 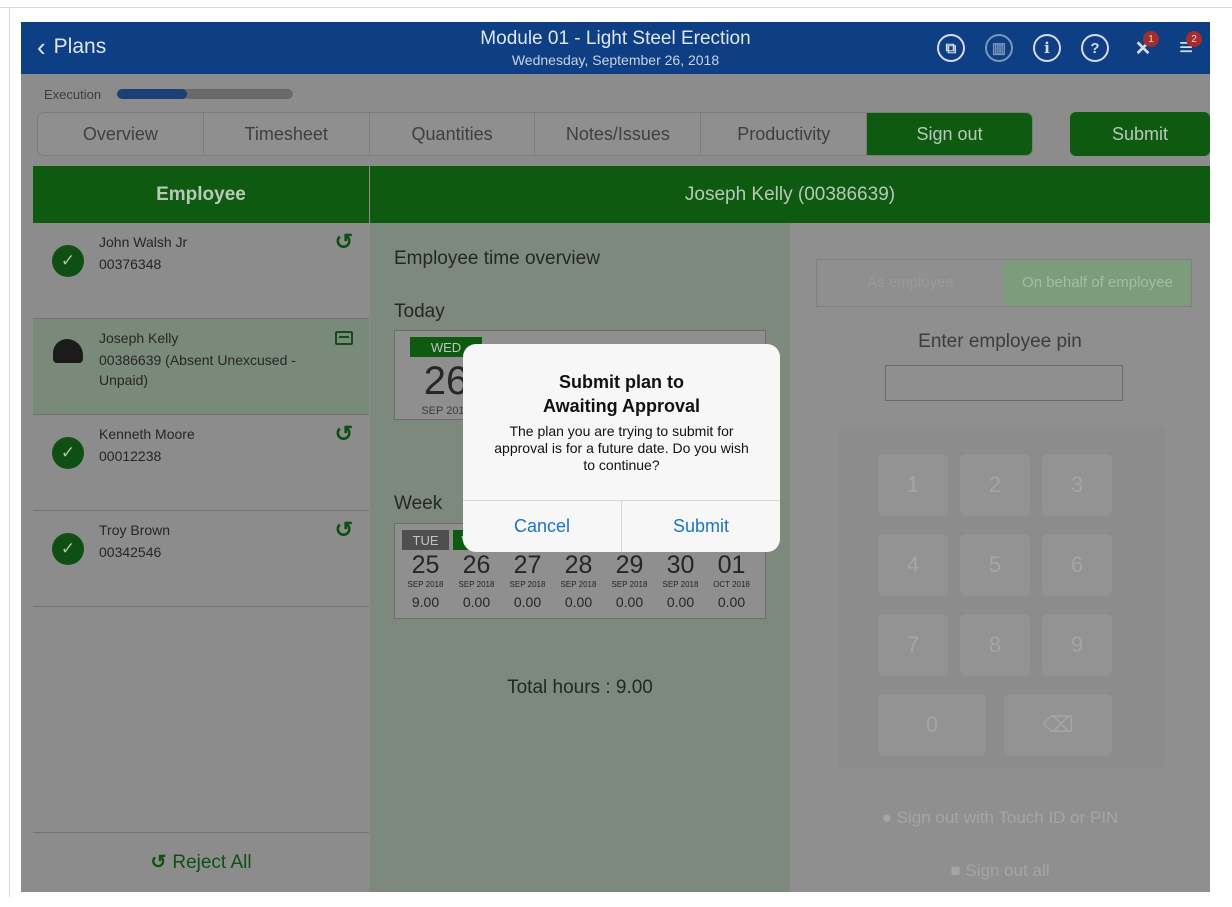 I want to click on week-day-number: 26, so click(x=476, y=565).